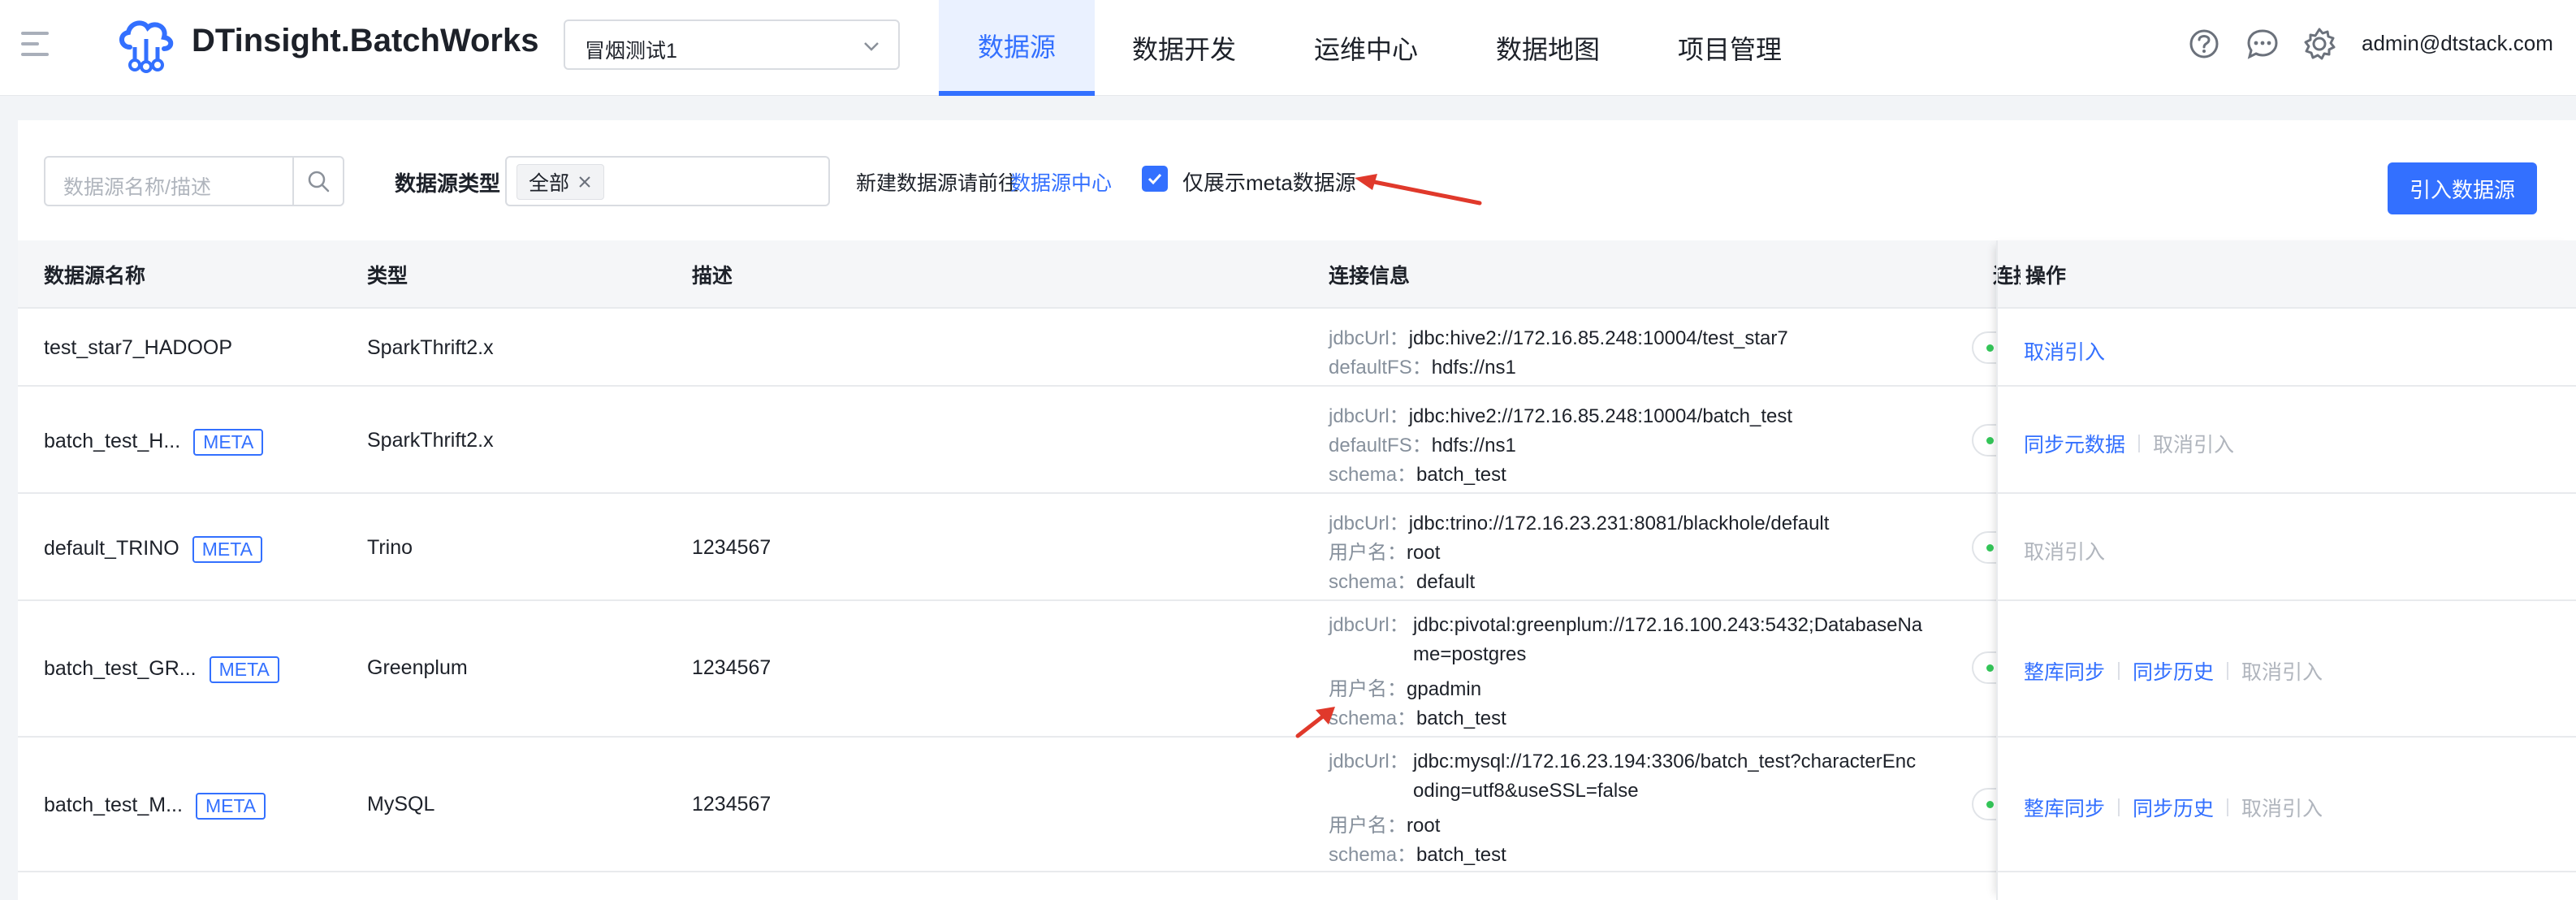 The height and width of the screenshot is (900, 2576). I want to click on row-actions: 整库同步 同步历史 取消引入, so click(2173, 807).